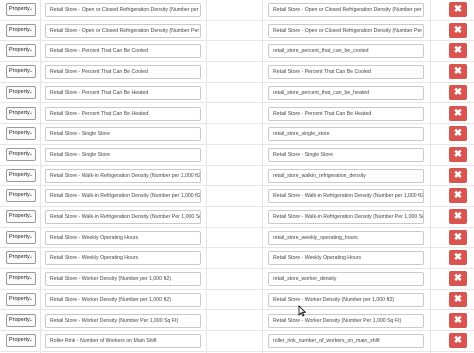 The width and height of the screenshot is (474, 353). I want to click on field-key-input: retail_store_worker_density, so click(346, 279).